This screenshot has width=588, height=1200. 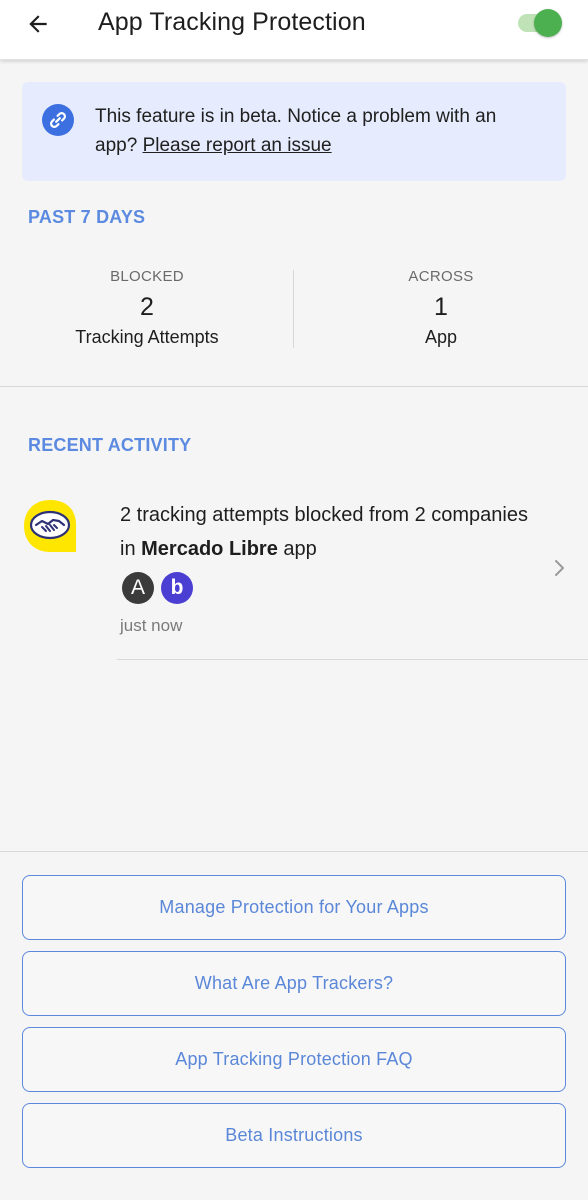 I want to click on past-7-days-heading: PAST 7 DAYS, so click(x=87, y=217).